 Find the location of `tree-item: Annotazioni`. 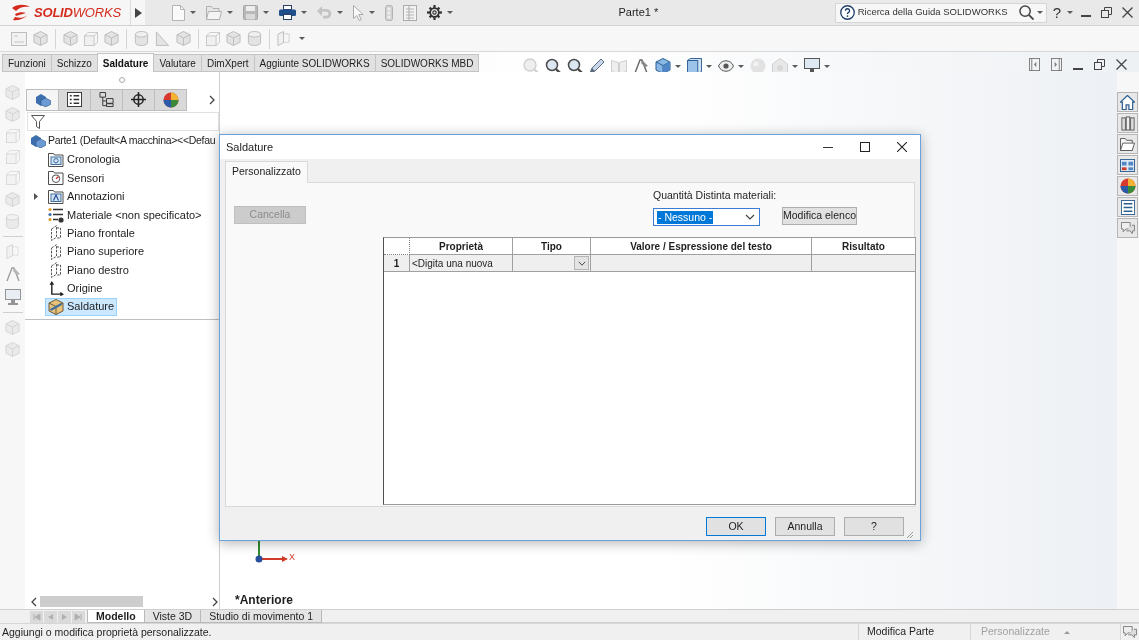

tree-item: Annotazioni is located at coordinates (86, 196).